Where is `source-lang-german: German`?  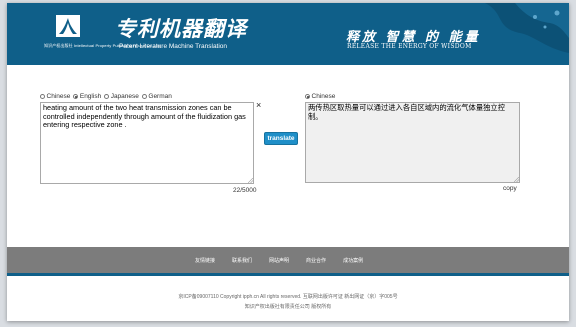 source-lang-german: German is located at coordinates (156, 96).